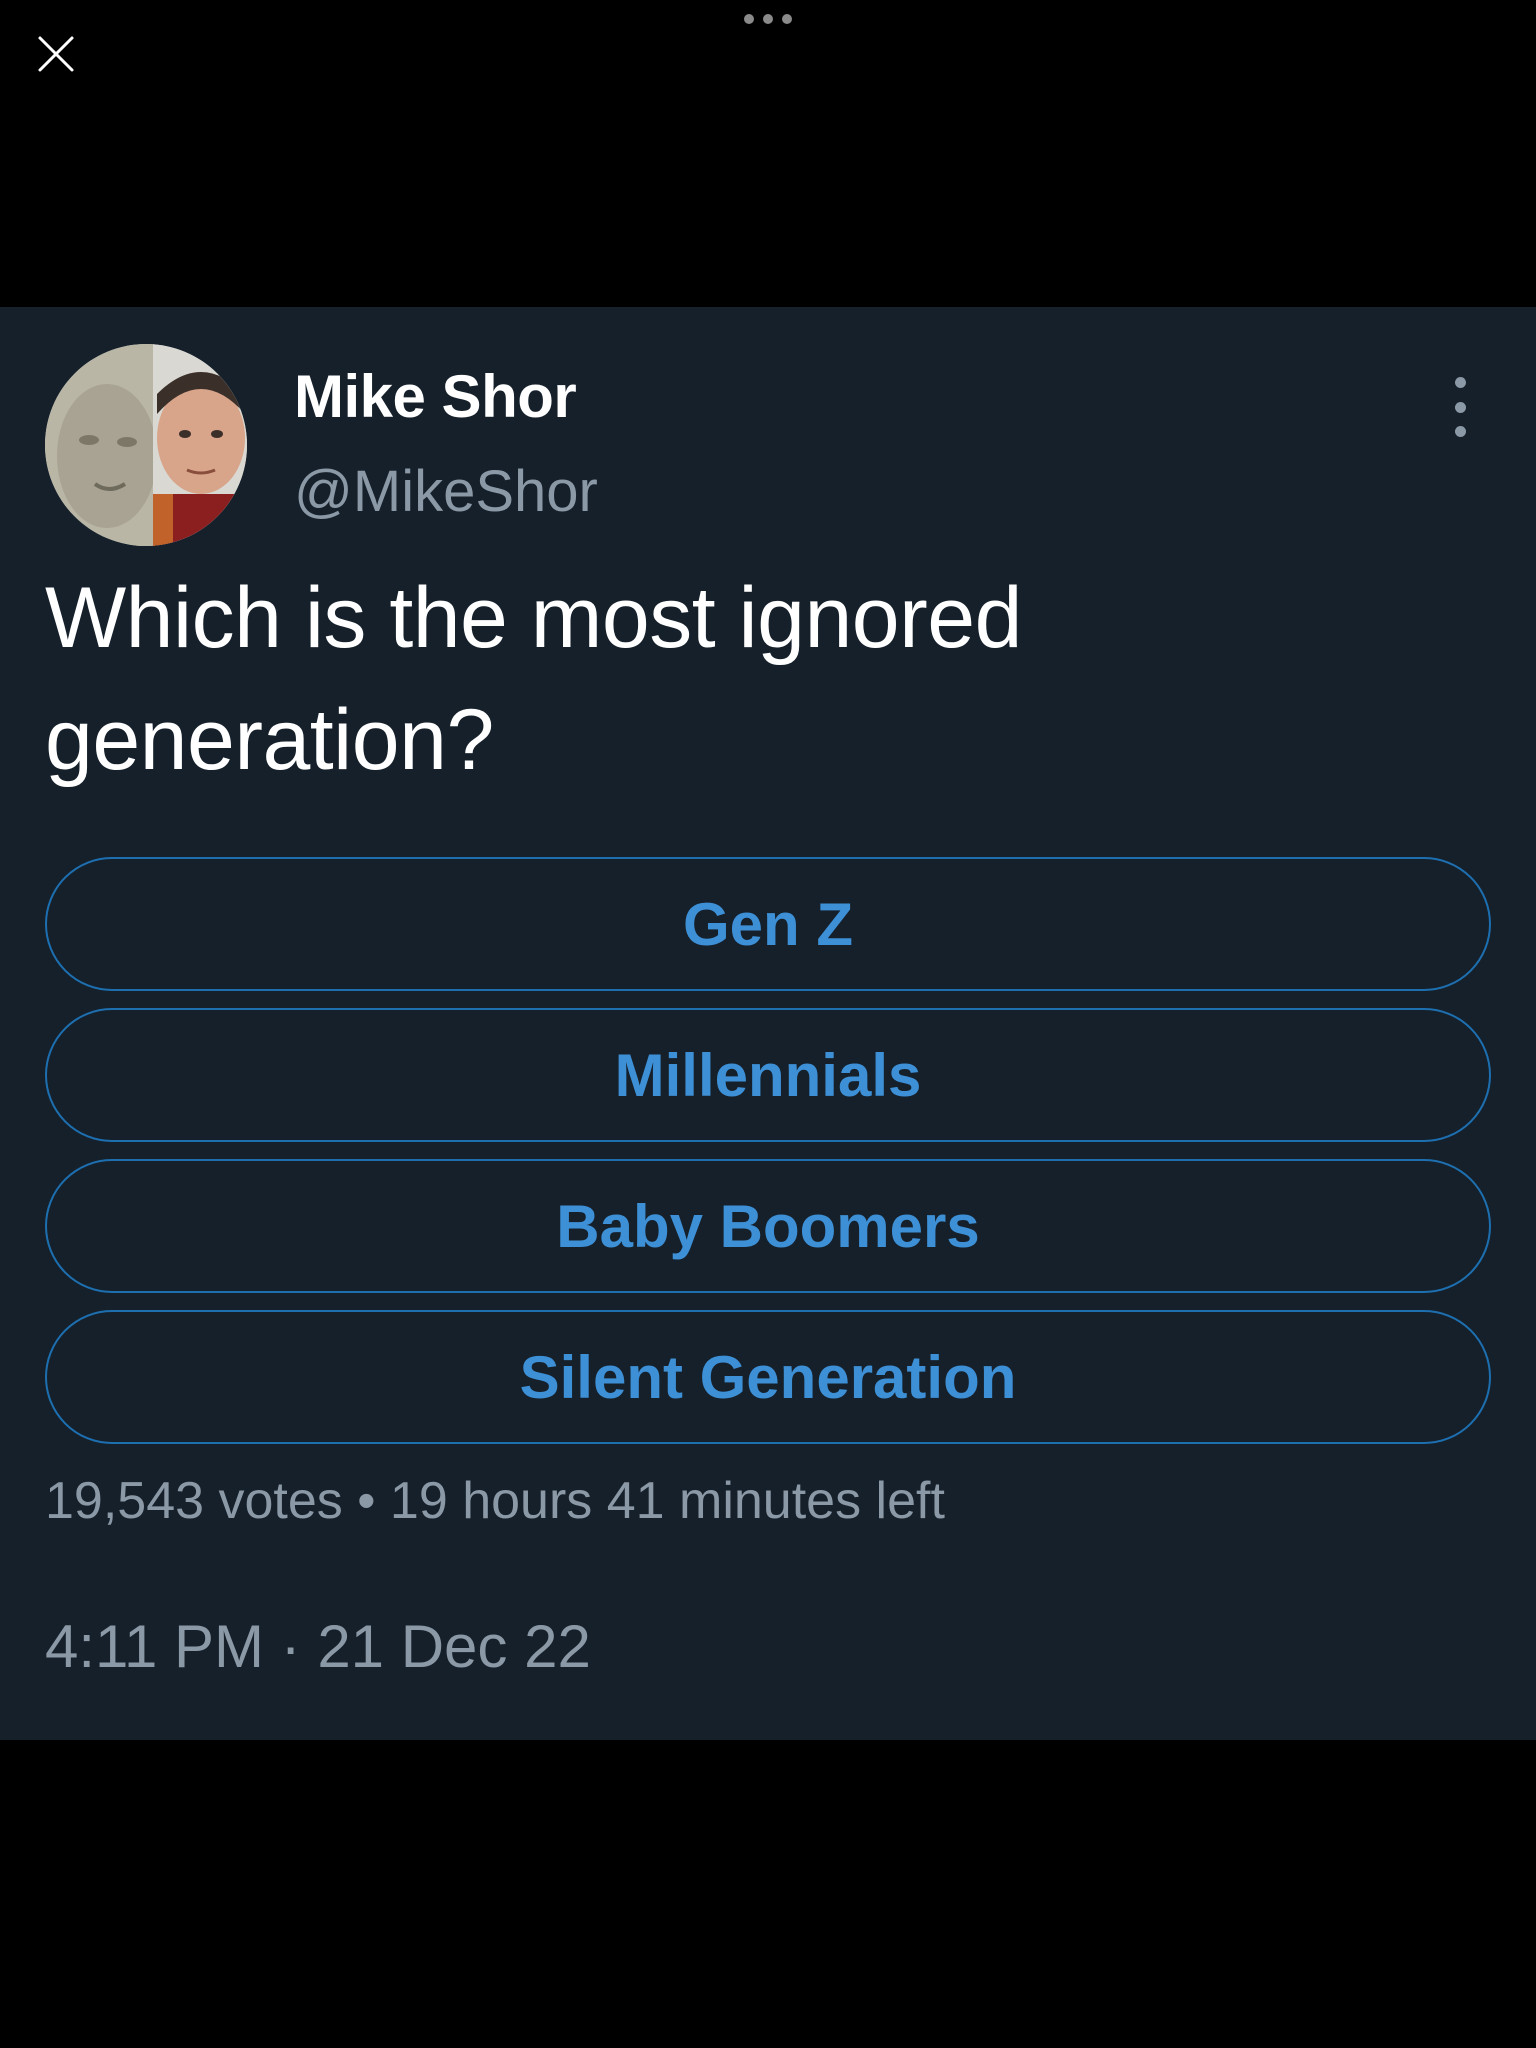 The image size is (1536, 2048). Describe the element at coordinates (768, 924) in the screenshot. I see `poll-option-gen-z: Gen Z` at that location.